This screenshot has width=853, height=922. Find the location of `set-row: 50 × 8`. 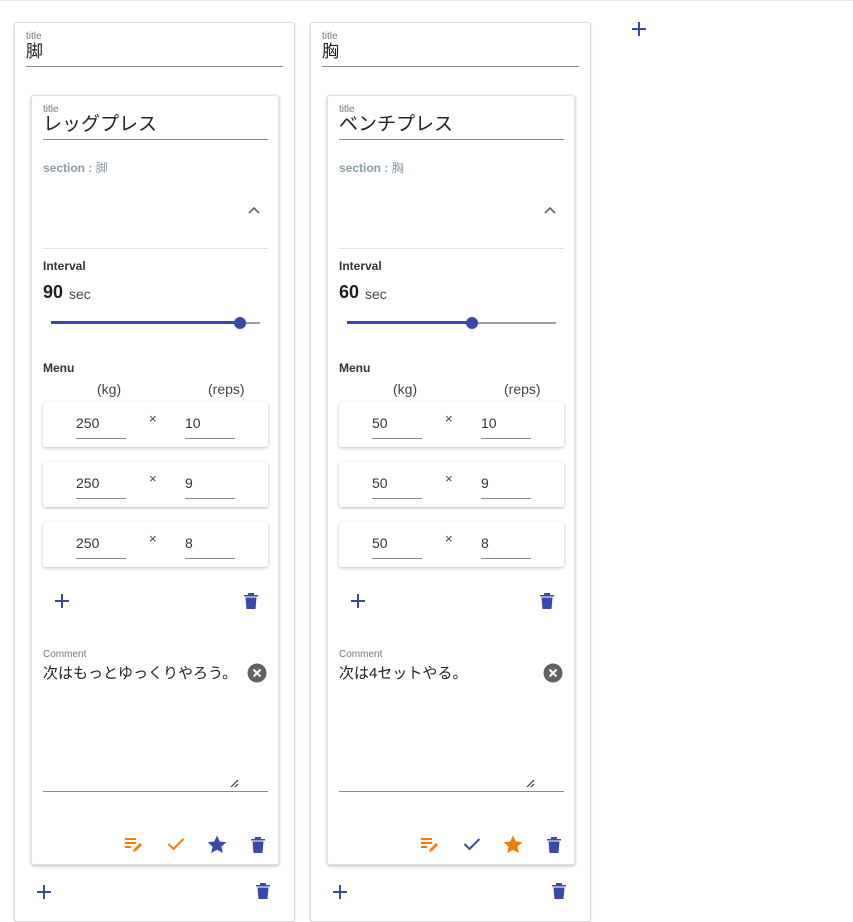

set-row: 50 × 8 is located at coordinates (451, 544).